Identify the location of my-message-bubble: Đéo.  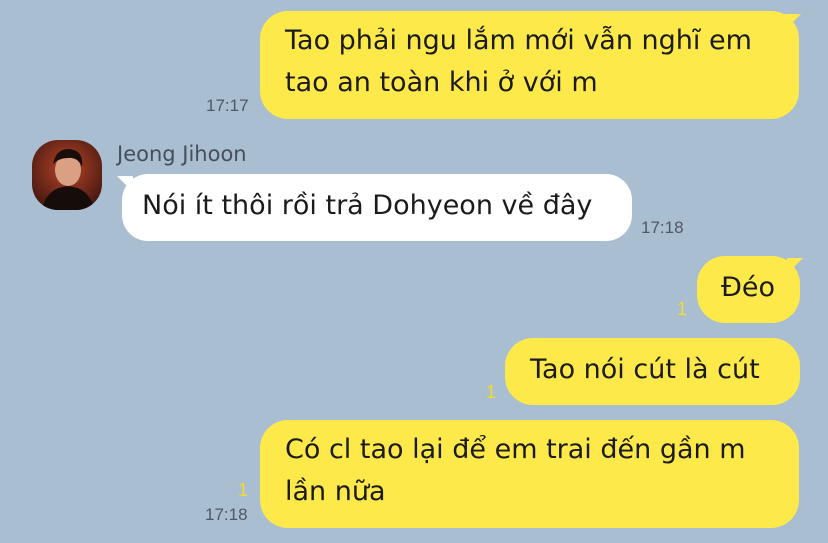
(748, 289).